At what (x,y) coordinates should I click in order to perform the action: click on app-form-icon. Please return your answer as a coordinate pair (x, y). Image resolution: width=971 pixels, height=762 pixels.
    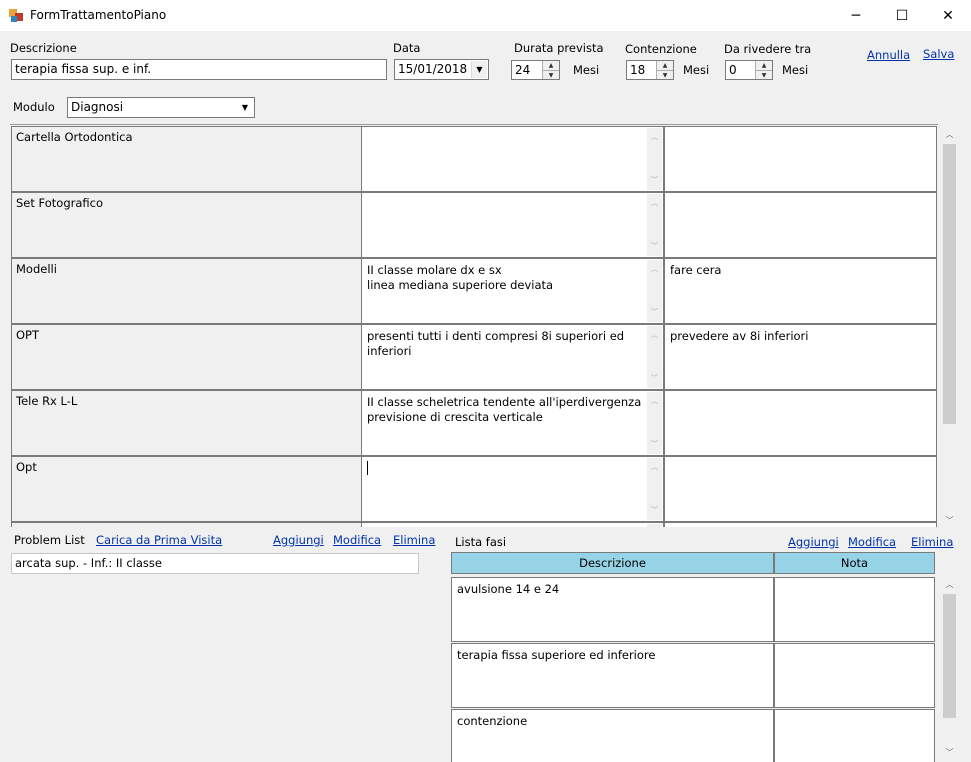
    Looking at the image, I should click on (16, 15).